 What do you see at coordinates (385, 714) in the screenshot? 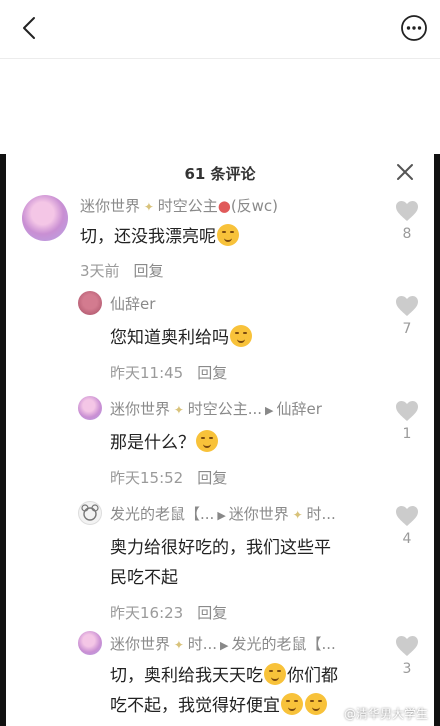
I see `watermark: @清华男大学生` at bounding box center [385, 714].